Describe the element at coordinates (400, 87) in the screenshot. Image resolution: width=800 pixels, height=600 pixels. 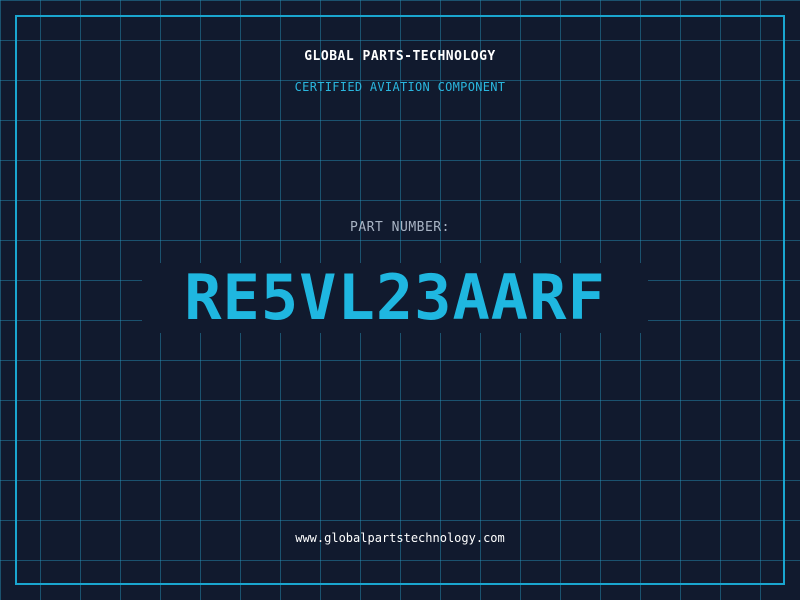
I see `certification-tagline: CERTIFIED AVIATION COMPONENT` at that location.